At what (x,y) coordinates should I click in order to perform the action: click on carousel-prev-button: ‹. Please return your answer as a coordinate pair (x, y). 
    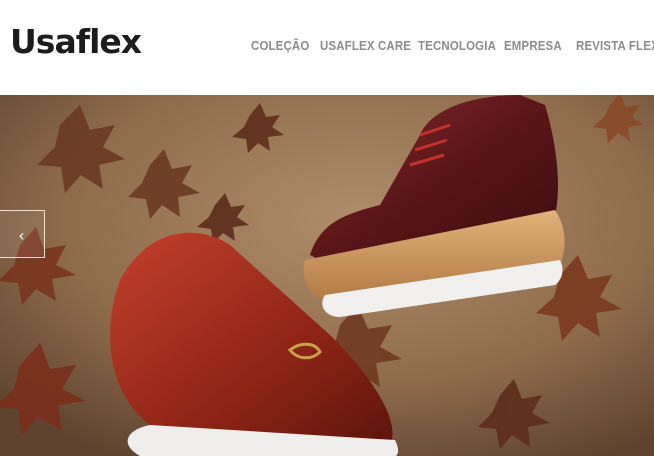
    Looking at the image, I should click on (22, 234).